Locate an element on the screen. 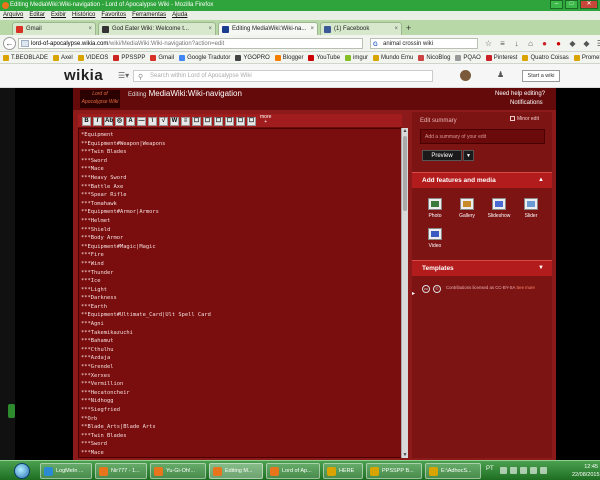 The image size is (600, 480). bookmark-item: T.BEOBLADE is located at coordinates (25, 57).